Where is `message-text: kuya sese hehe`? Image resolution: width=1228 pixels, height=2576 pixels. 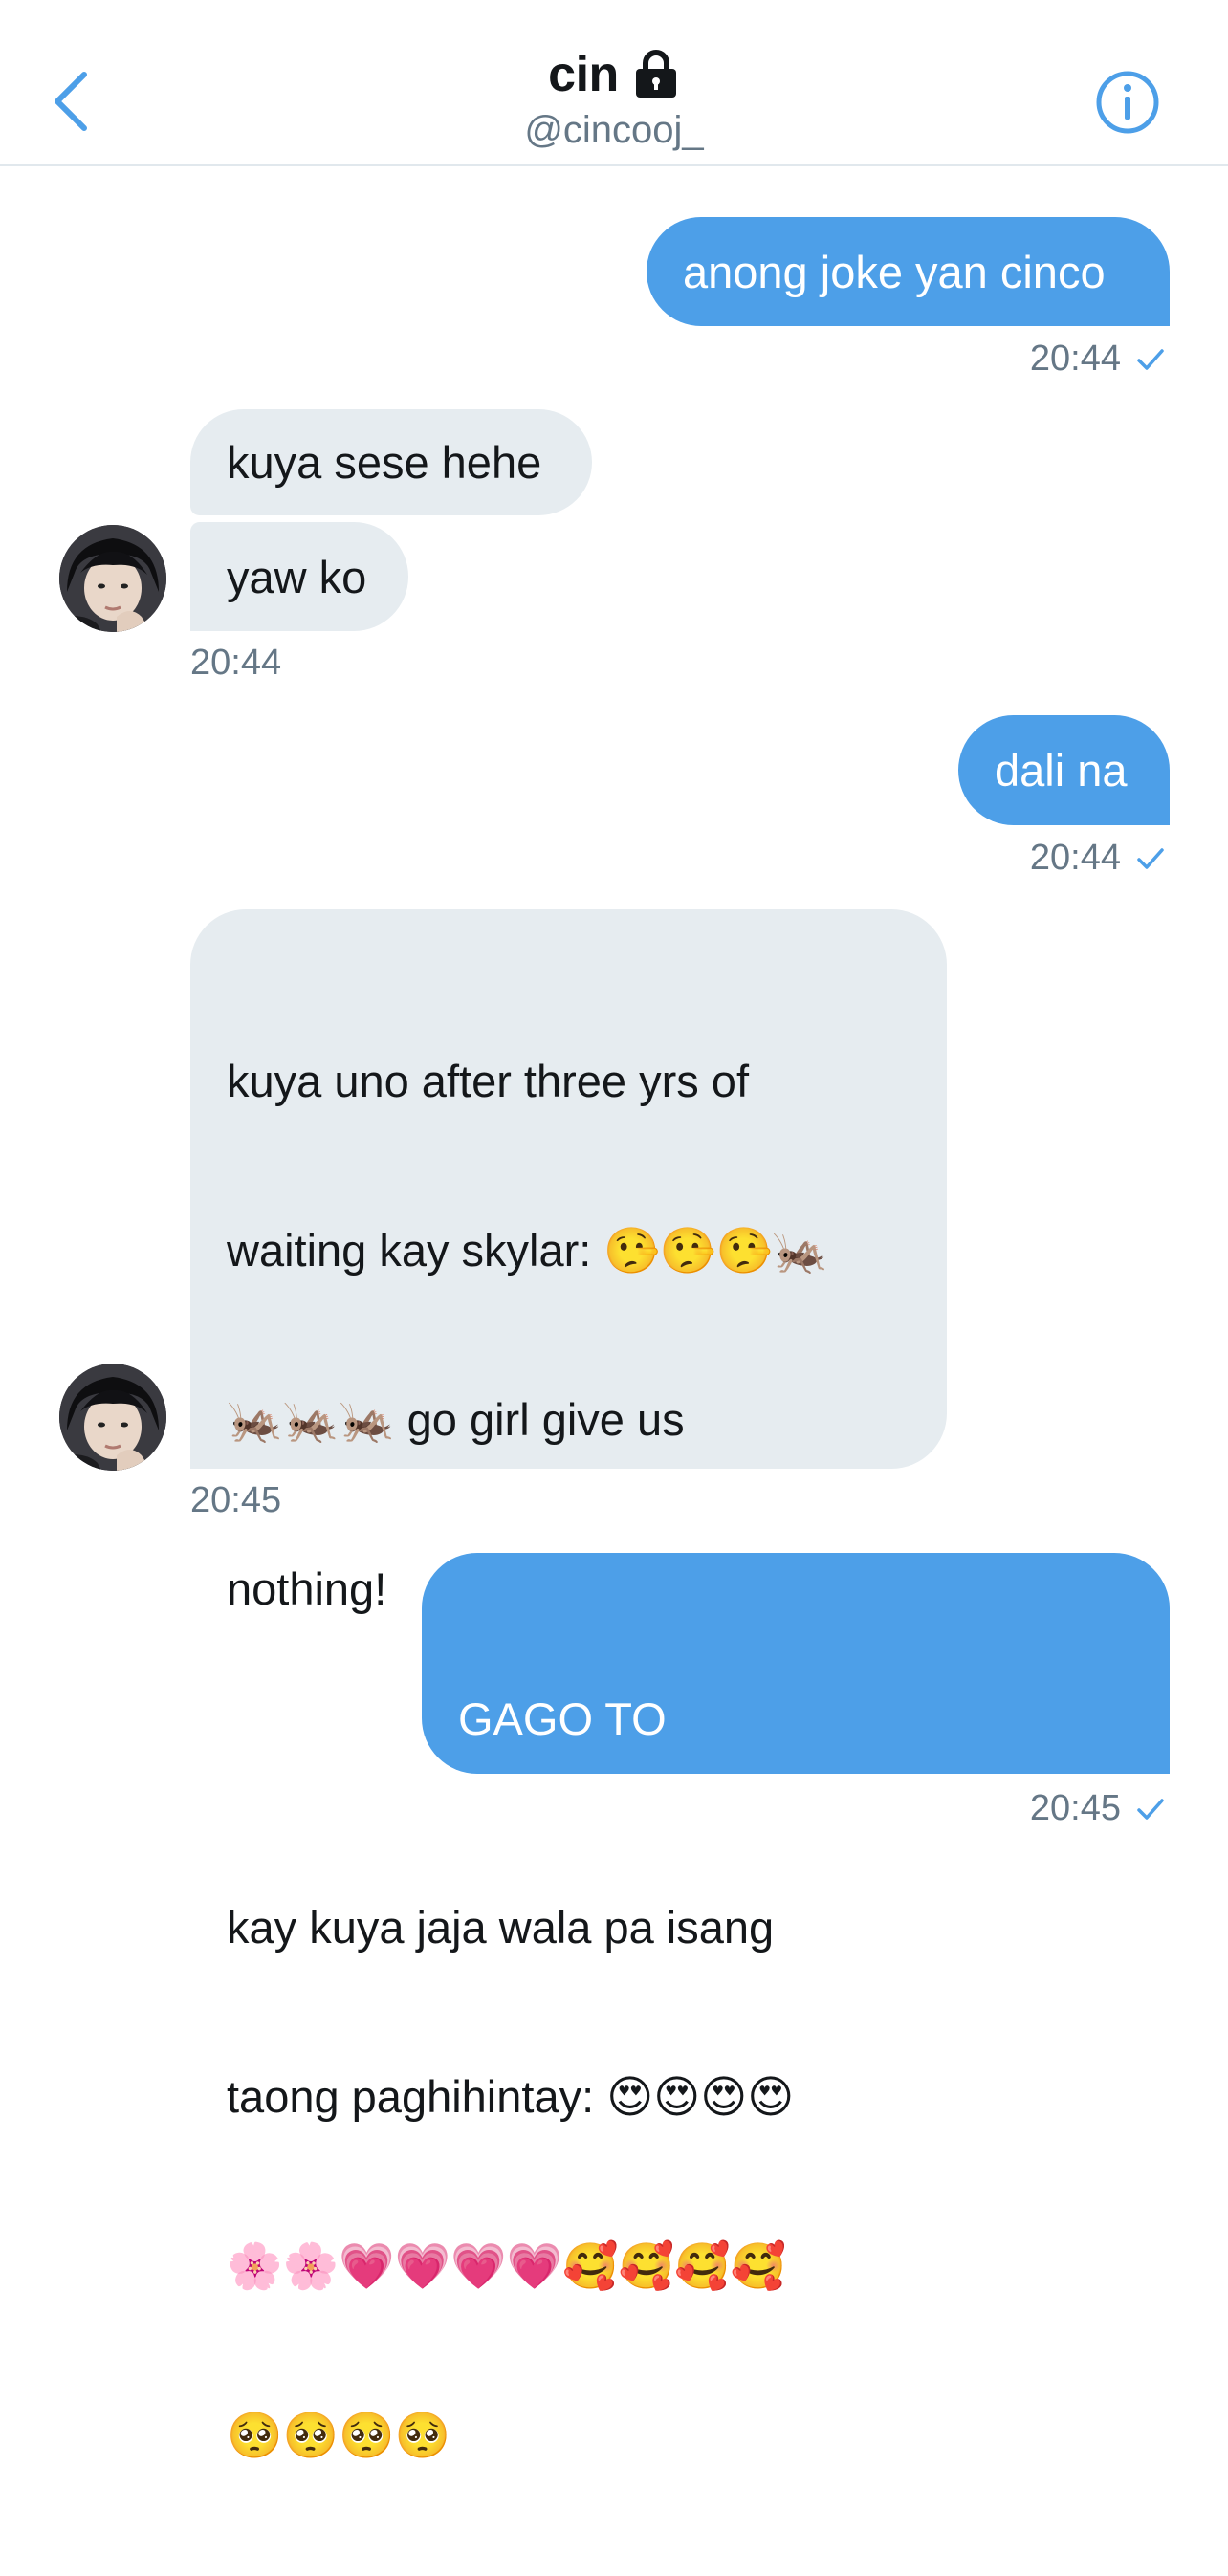
message-text: kuya sese hehe is located at coordinates (384, 462).